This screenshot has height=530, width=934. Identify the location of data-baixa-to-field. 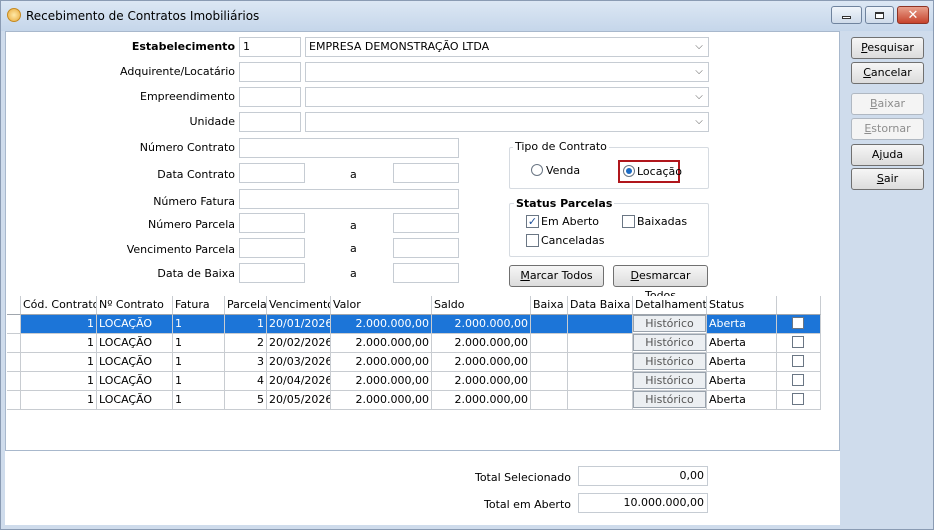
(426, 273).